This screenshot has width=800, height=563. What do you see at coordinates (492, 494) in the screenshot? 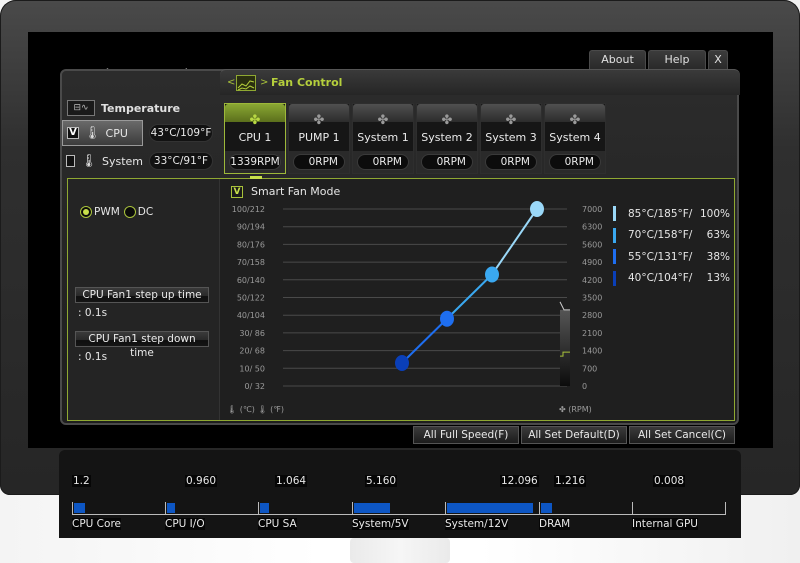
I see `voltage-item: 12.096 System/12V` at bounding box center [492, 494].